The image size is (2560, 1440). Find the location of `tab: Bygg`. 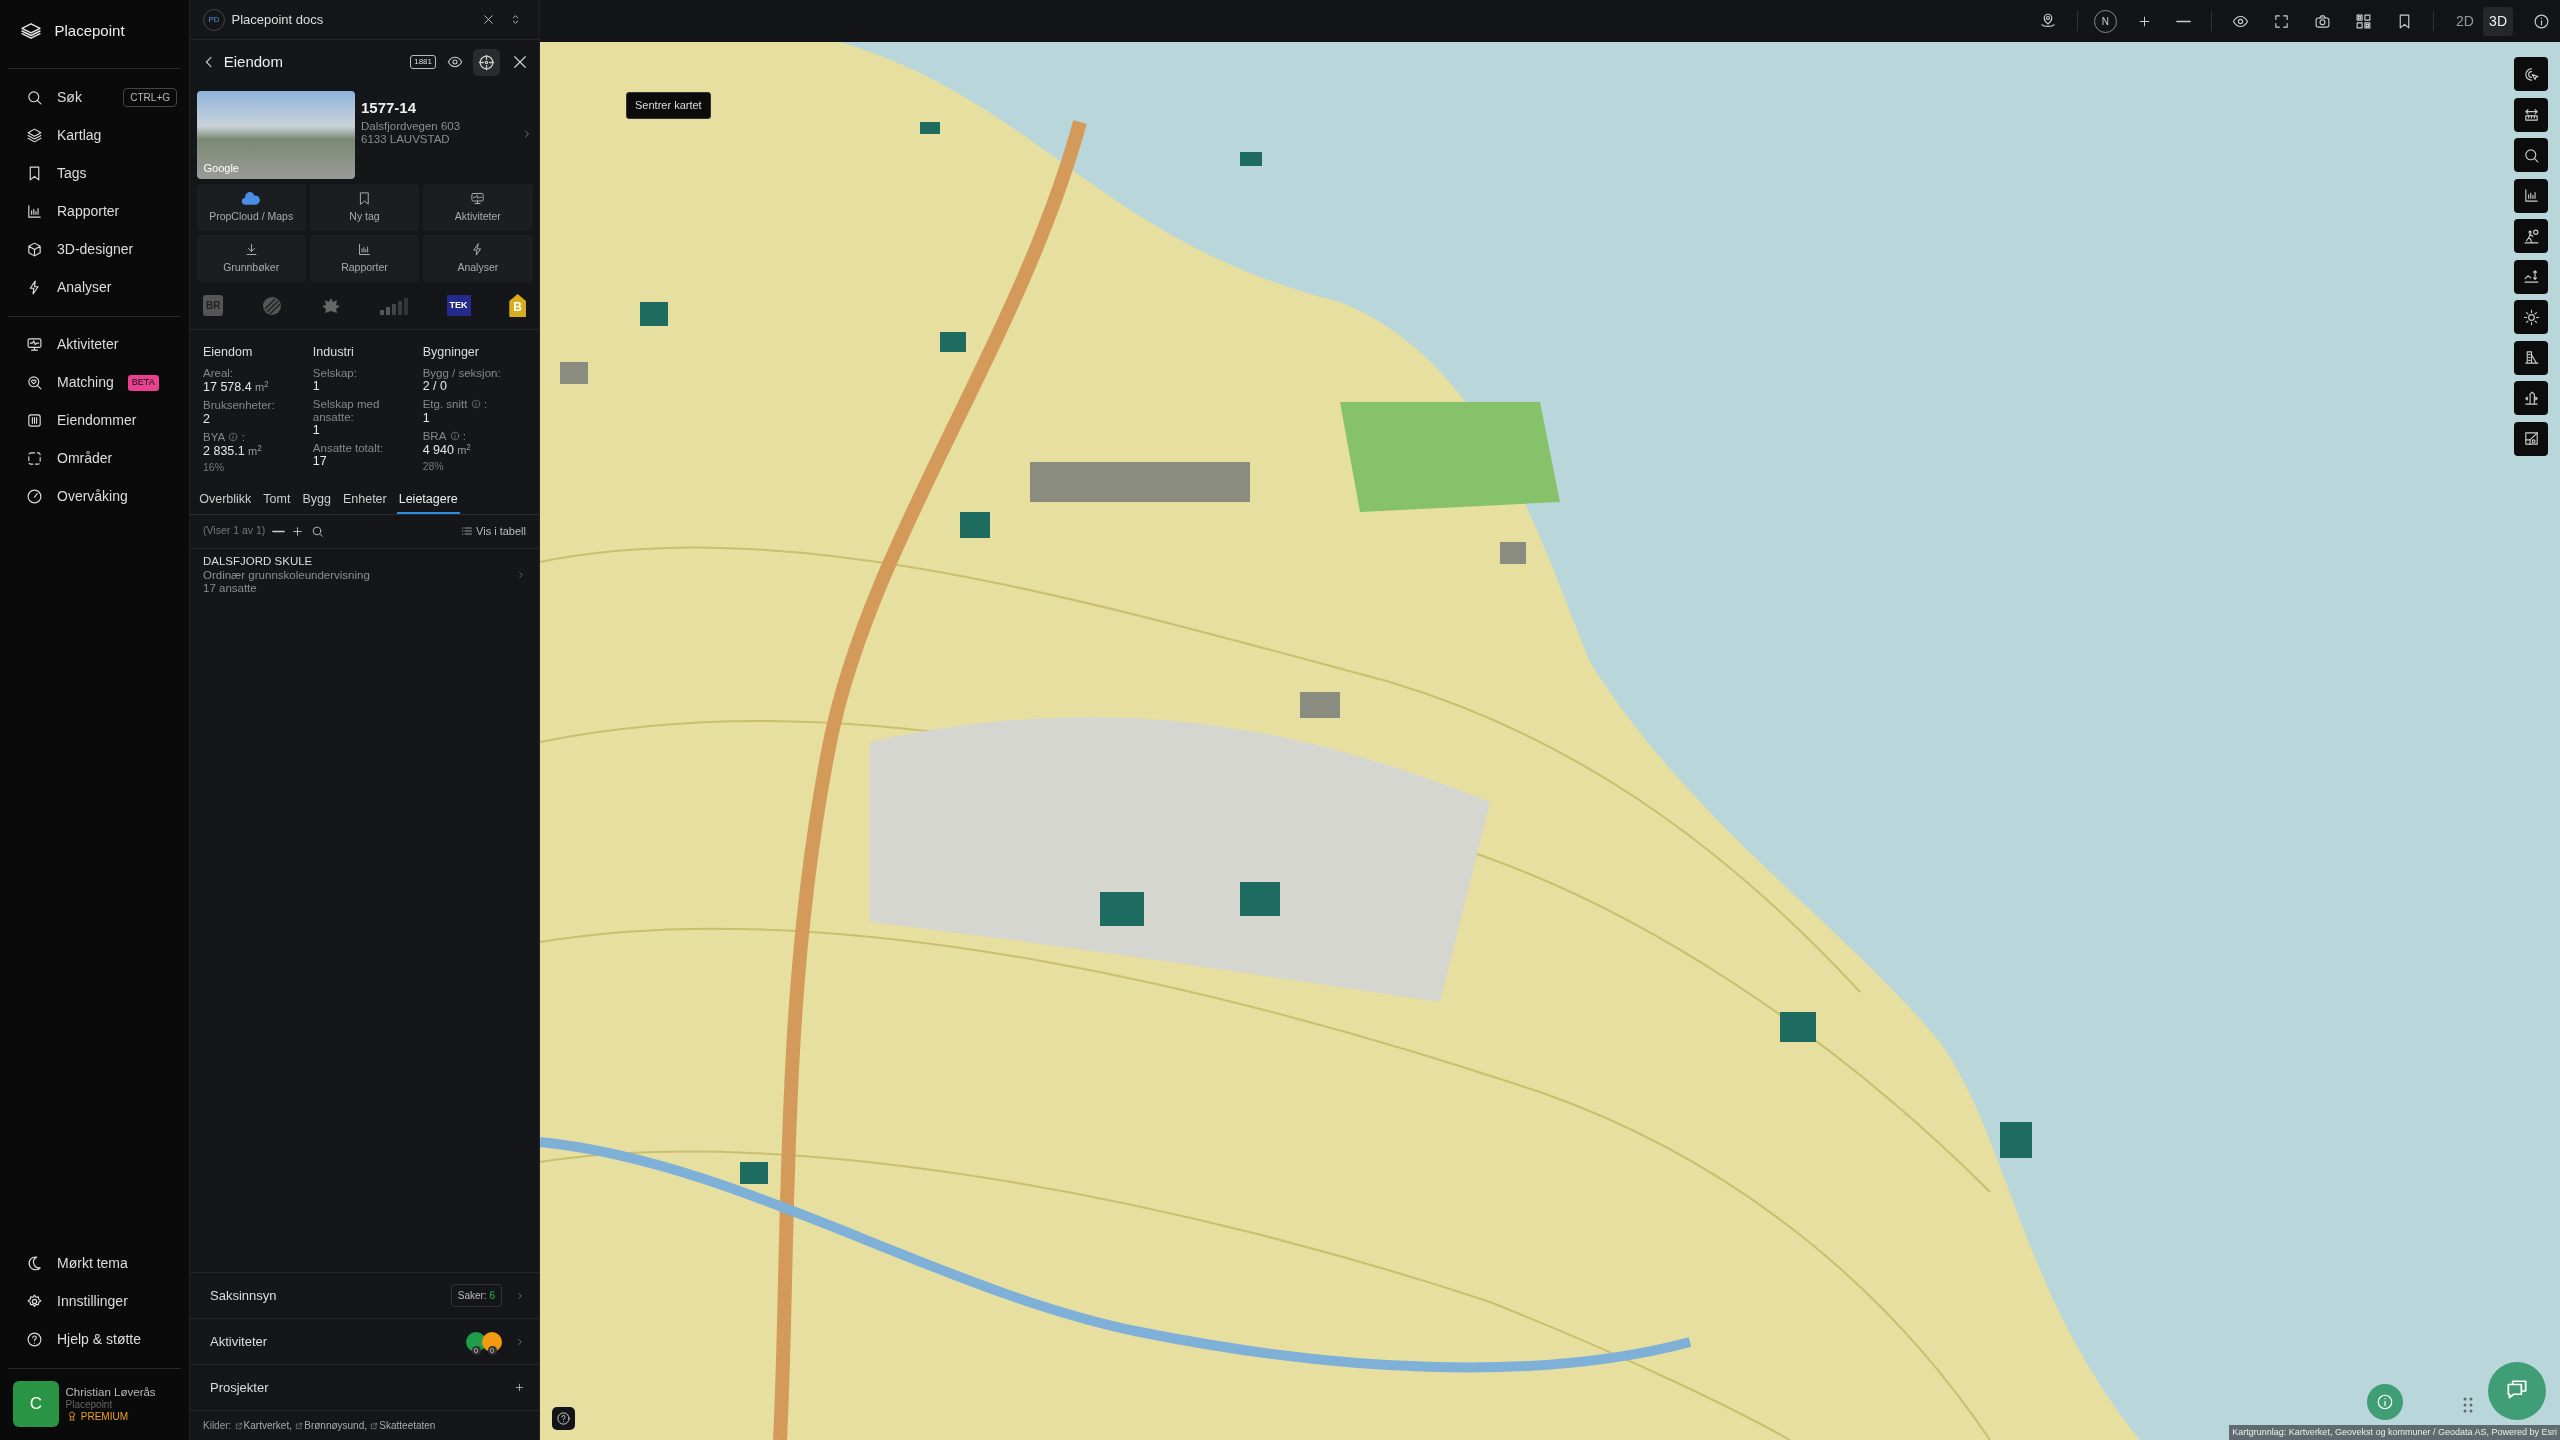

tab: Bygg is located at coordinates (316, 500).